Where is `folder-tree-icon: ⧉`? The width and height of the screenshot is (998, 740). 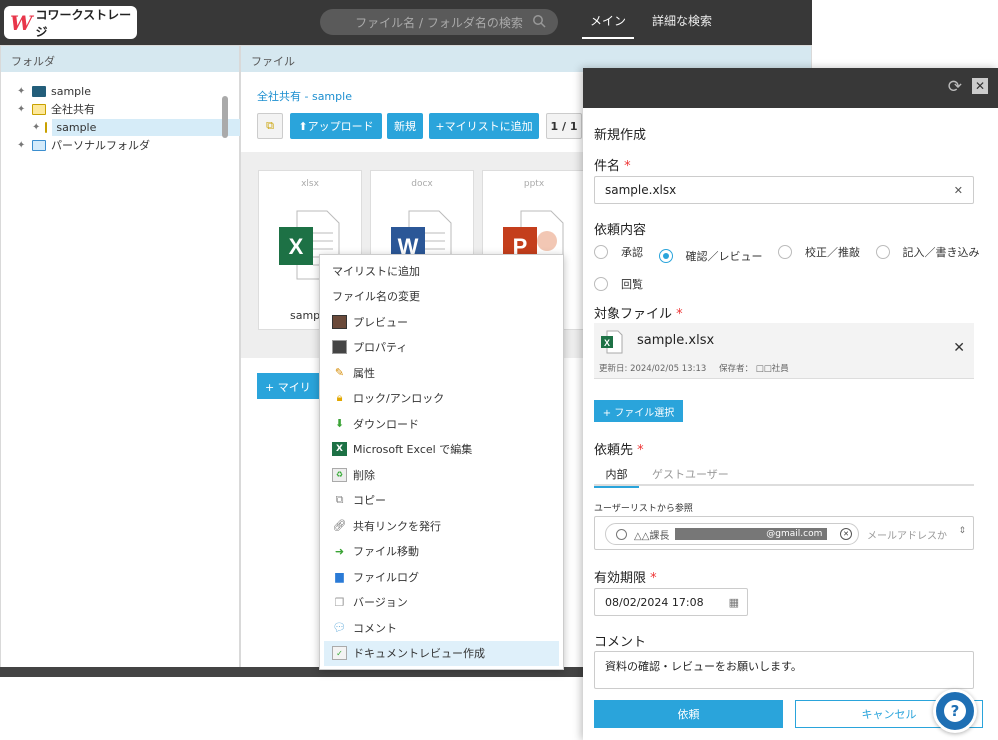 folder-tree-icon: ⧉ is located at coordinates (270, 125).